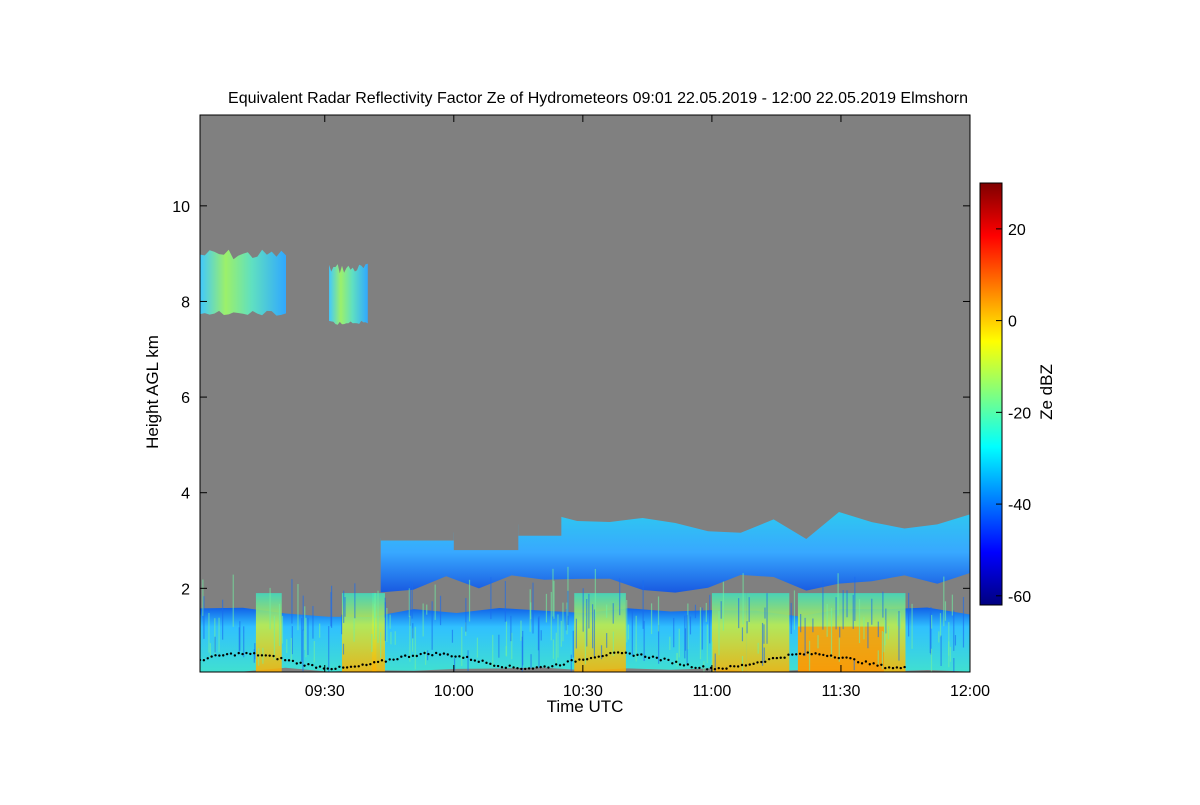 This screenshot has width=1200, height=805. Describe the element at coordinates (181, 207) in the screenshot. I see `y-tick-label: 10` at that location.